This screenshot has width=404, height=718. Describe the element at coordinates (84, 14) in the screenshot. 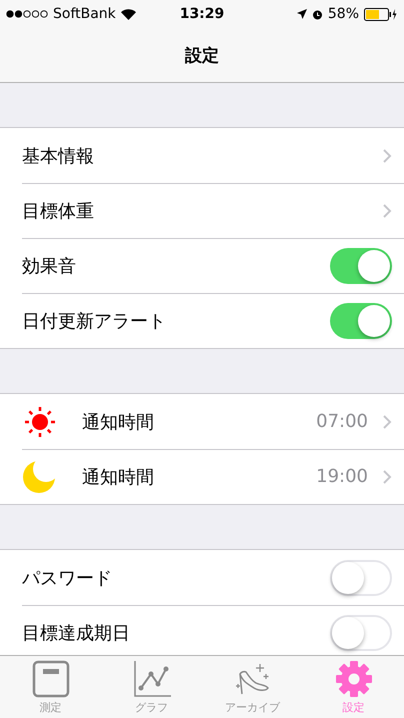

I see `carrier-name: SoftBank` at that location.